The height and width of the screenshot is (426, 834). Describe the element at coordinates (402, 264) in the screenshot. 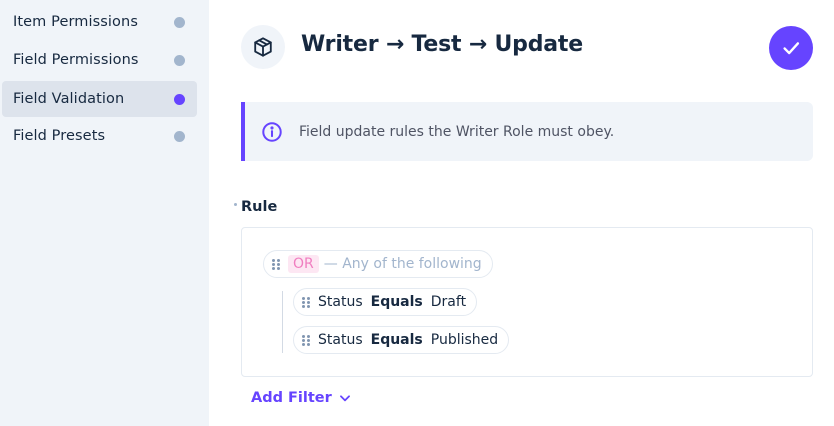

I see `group-description: — Any of the following` at that location.